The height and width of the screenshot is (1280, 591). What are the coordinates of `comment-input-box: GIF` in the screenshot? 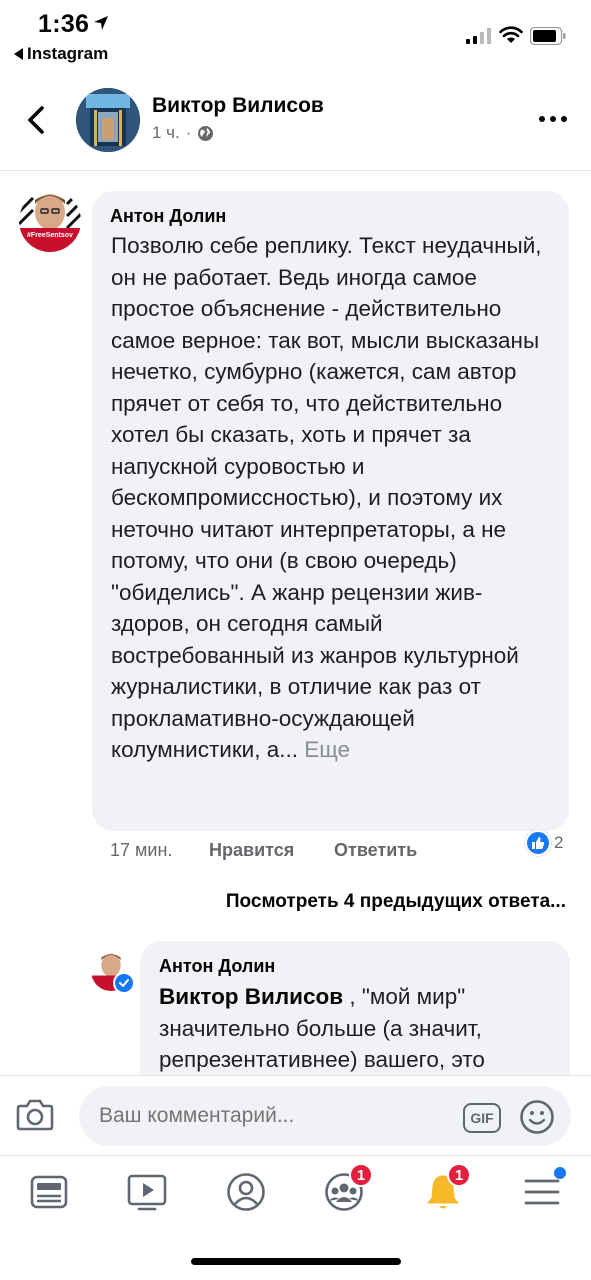 It's located at (325, 1116).